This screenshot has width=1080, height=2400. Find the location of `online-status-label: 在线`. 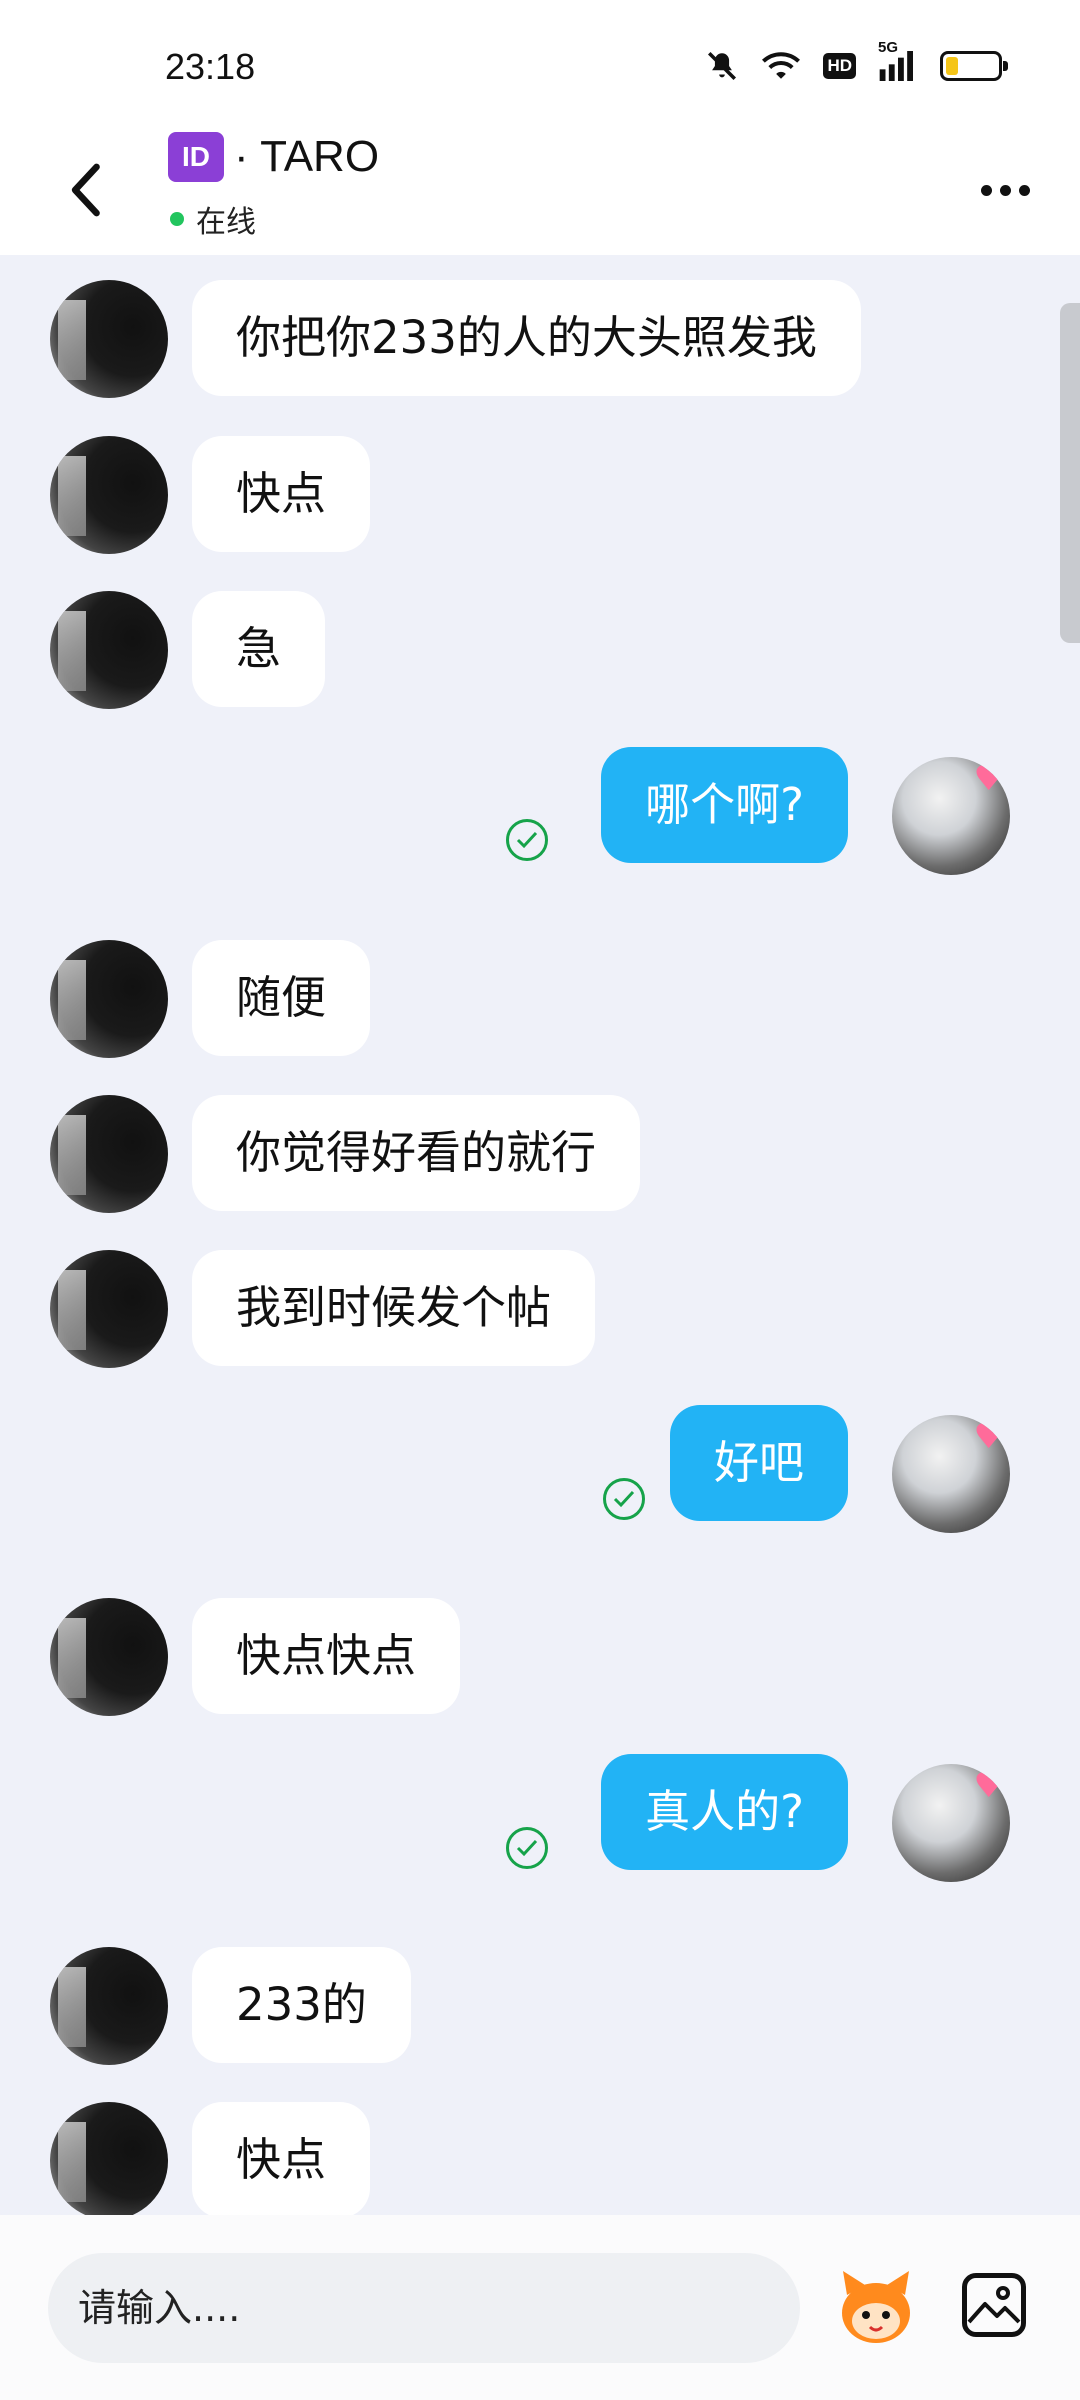

online-status-label: 在线 is located at coordinates (226, 222).